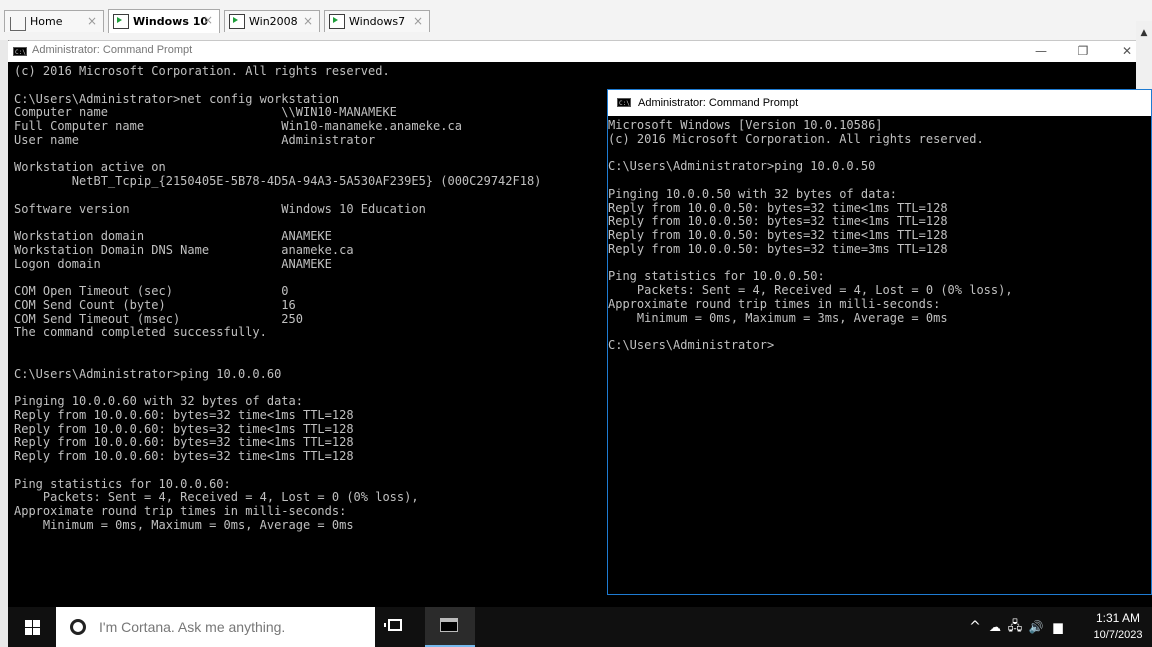  I want to click on tab-win2008: Win2008 ×, so click(272, 21).